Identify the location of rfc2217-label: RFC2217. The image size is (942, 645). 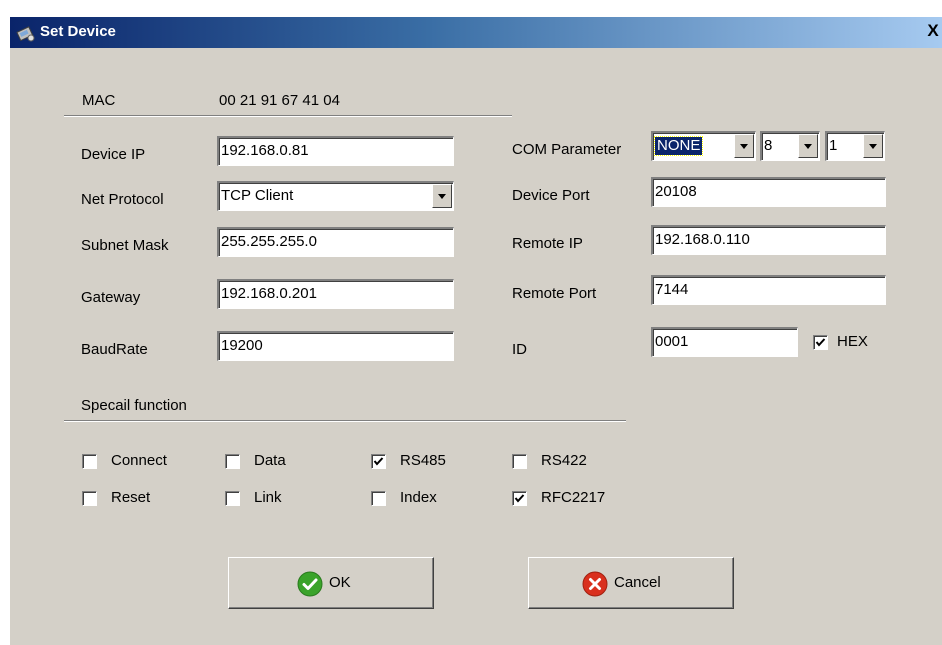
(573, 497).